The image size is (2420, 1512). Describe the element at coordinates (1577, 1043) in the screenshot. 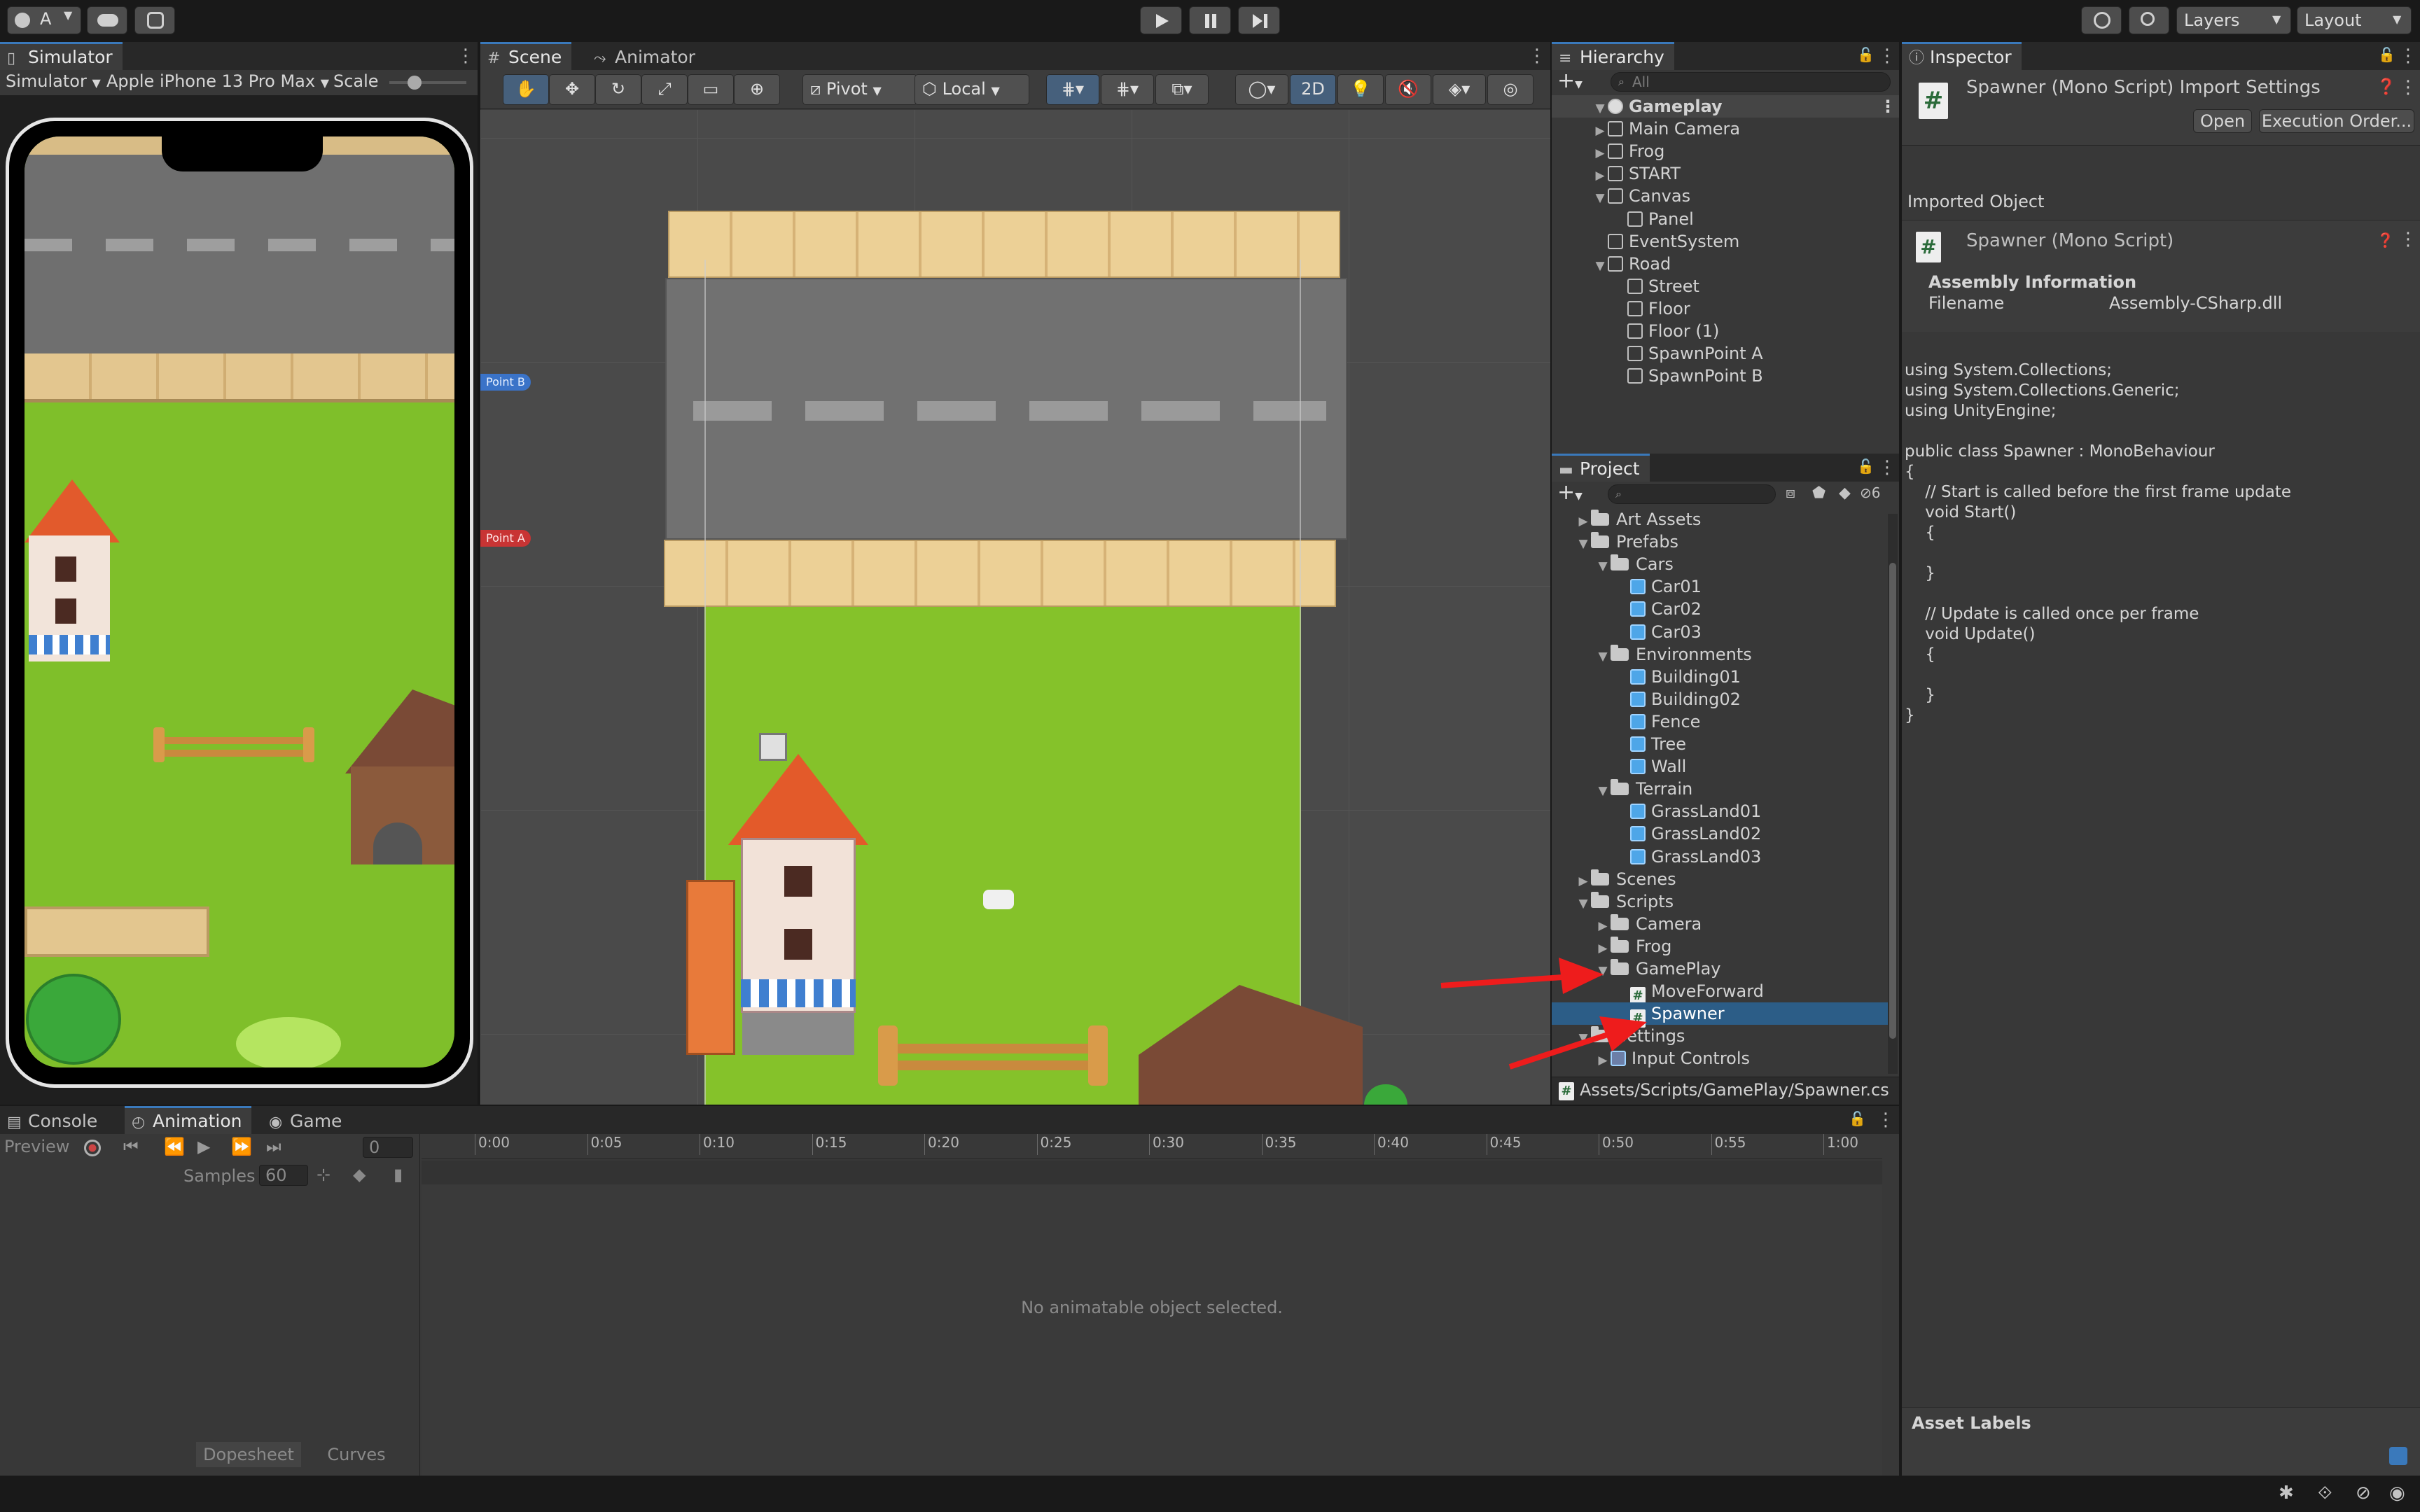

I see `arrow-to-spawner` at that location.